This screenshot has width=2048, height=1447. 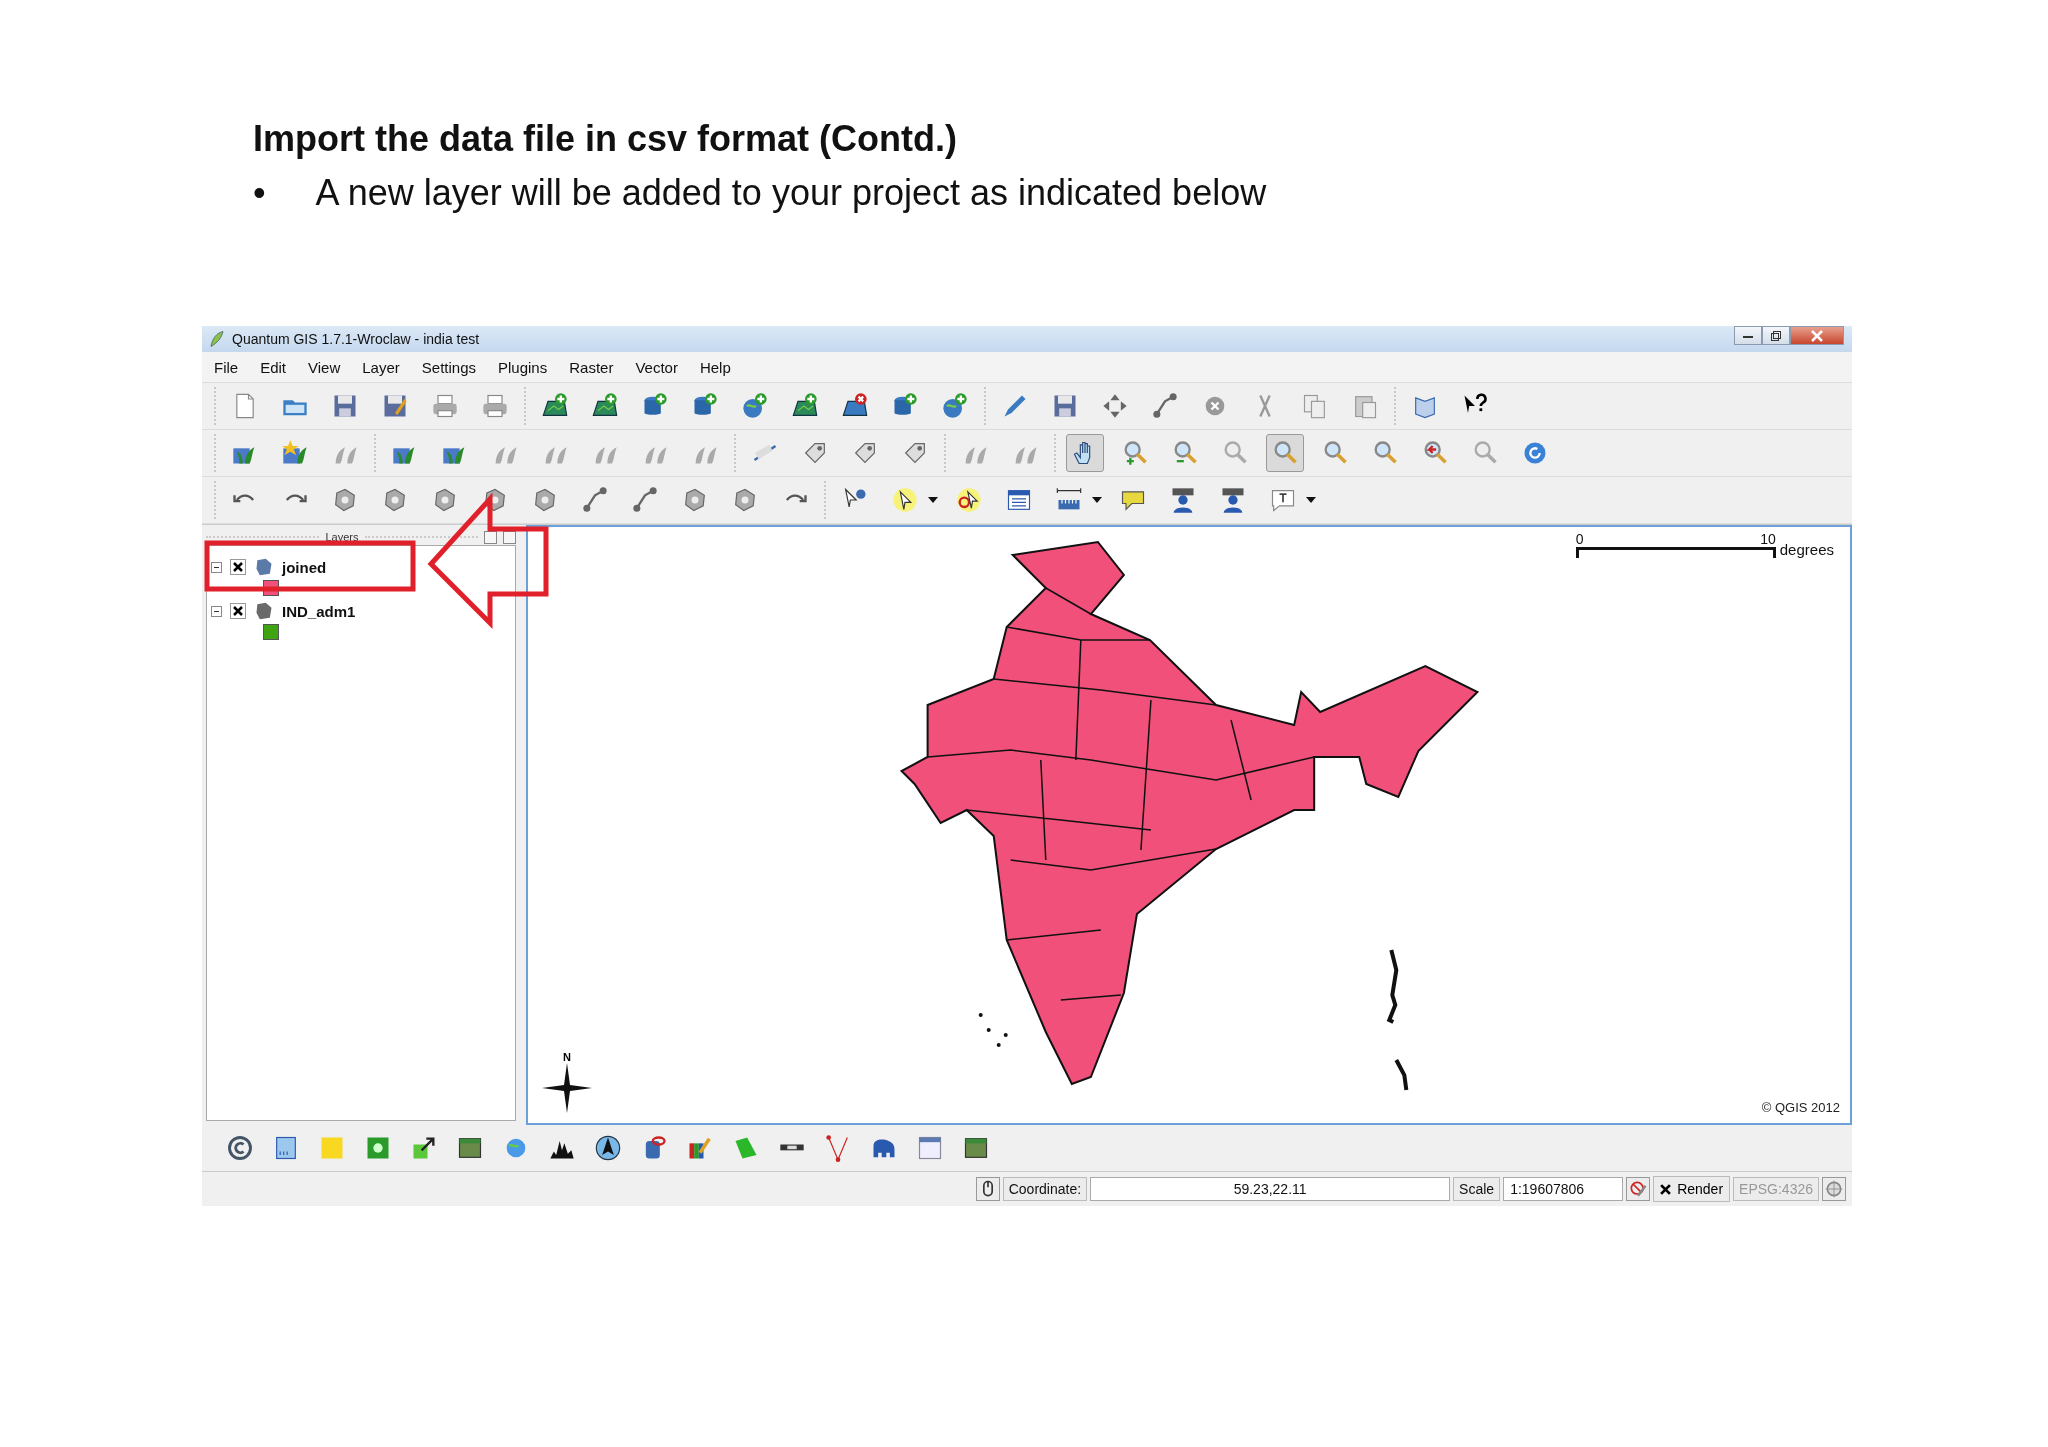 What do you see at coordinates (226, 367) in the screenshot?
I see `menu-item: File` at bounding box center [226, 367].